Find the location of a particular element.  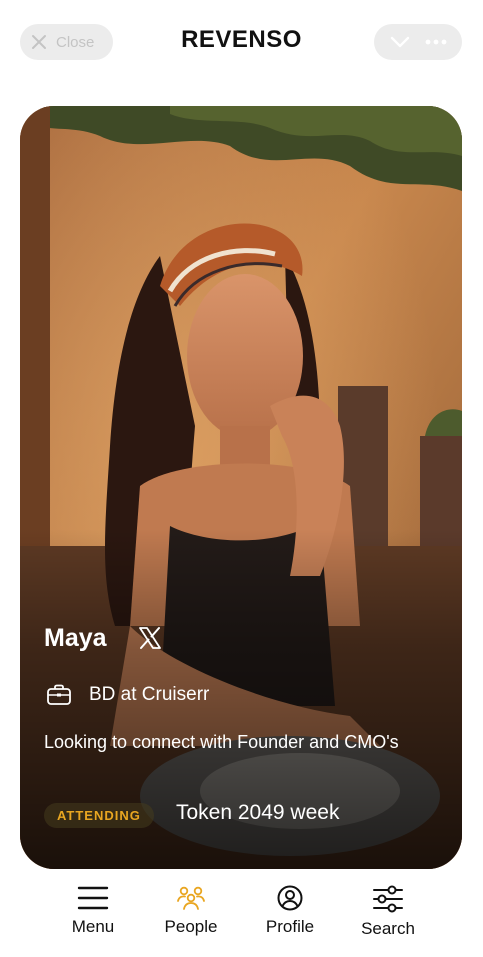

nav-label-people: People is located at coordinates (191, 926).